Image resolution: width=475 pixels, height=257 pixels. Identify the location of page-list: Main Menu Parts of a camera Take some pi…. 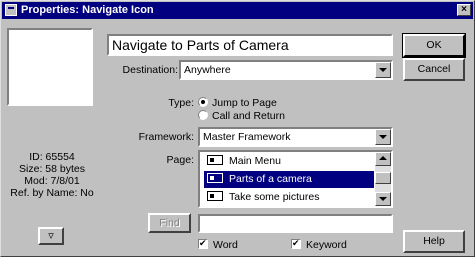
(295, 179).